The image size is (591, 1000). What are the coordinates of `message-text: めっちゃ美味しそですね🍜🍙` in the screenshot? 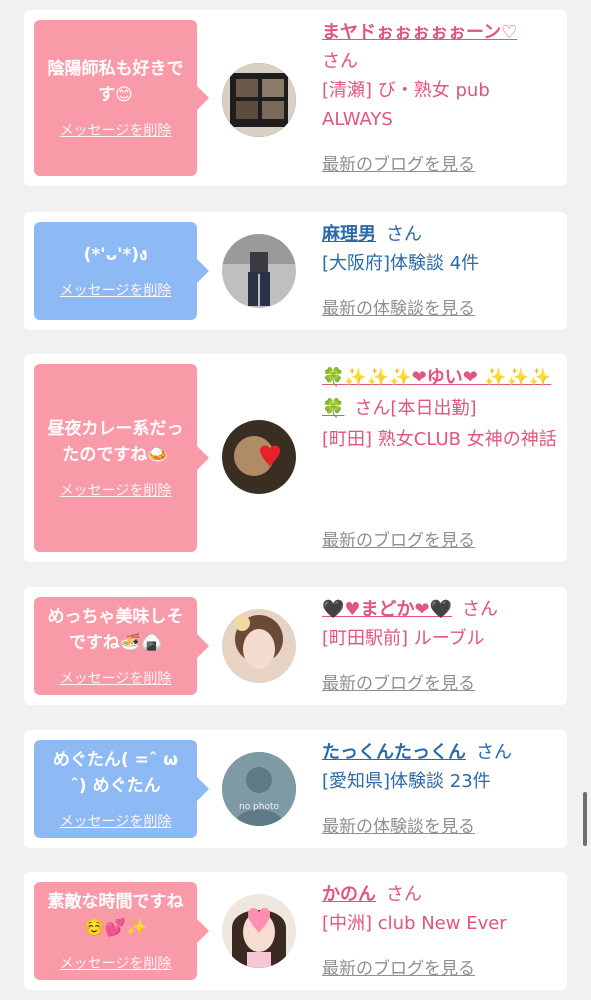 It's located at (115, 630).